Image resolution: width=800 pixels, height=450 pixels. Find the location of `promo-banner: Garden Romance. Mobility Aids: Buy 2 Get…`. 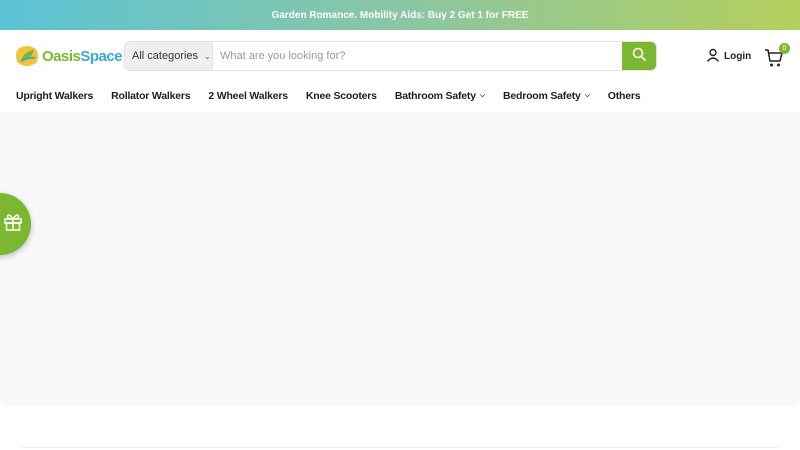

promo-banner: Garden Romance. Mobility Aids: Buy 2 Get… is located at coordinates (400, 15).